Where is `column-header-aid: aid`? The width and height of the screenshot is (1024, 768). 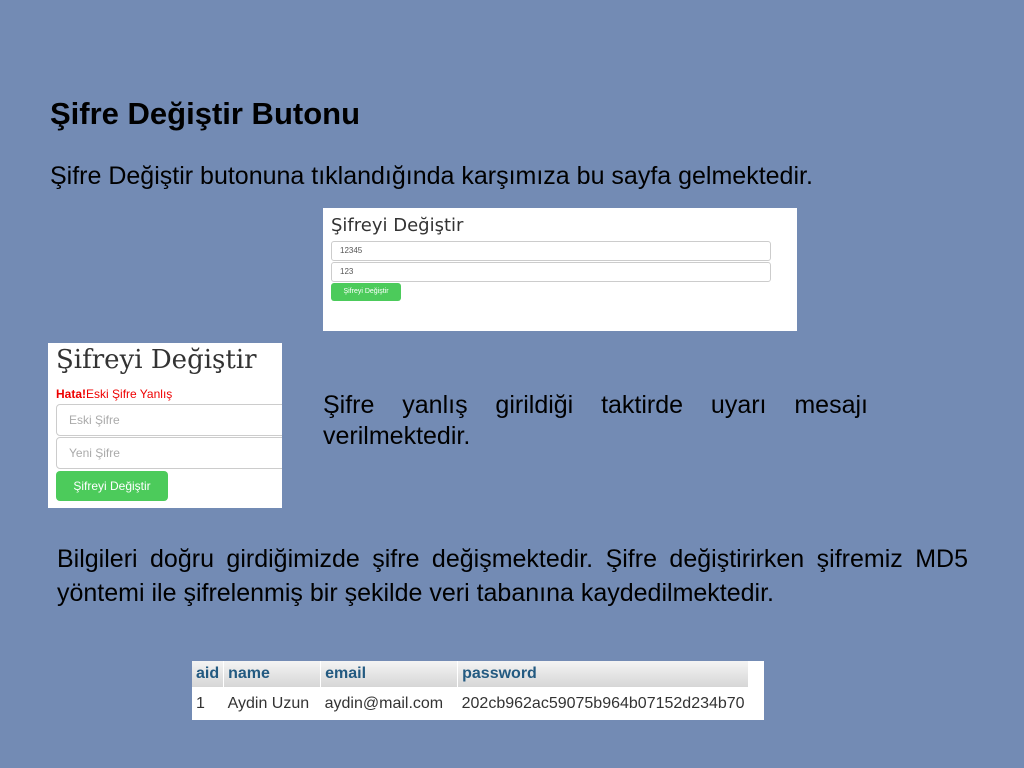 column-header-aid: aid is located at coordinates (208, 674).